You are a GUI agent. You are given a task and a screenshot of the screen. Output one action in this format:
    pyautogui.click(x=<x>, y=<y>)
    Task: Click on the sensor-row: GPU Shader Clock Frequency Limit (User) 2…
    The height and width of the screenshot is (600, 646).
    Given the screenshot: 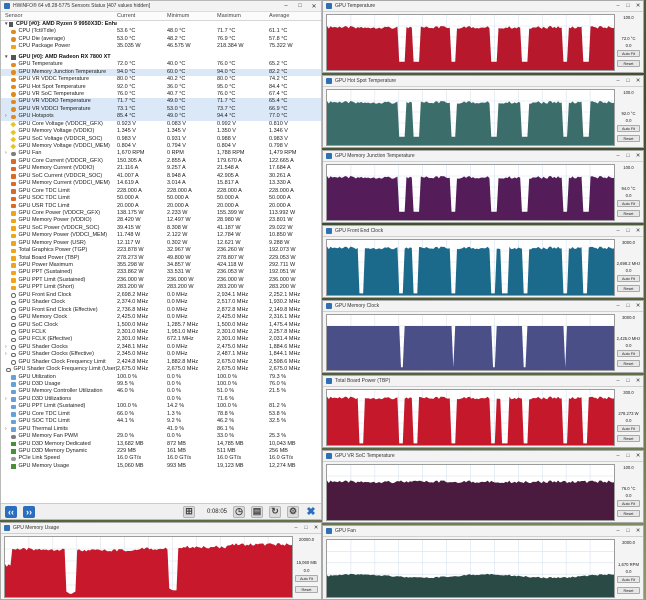 What is the action you would take?
    pyautogui.click(x=161, y=369)
    